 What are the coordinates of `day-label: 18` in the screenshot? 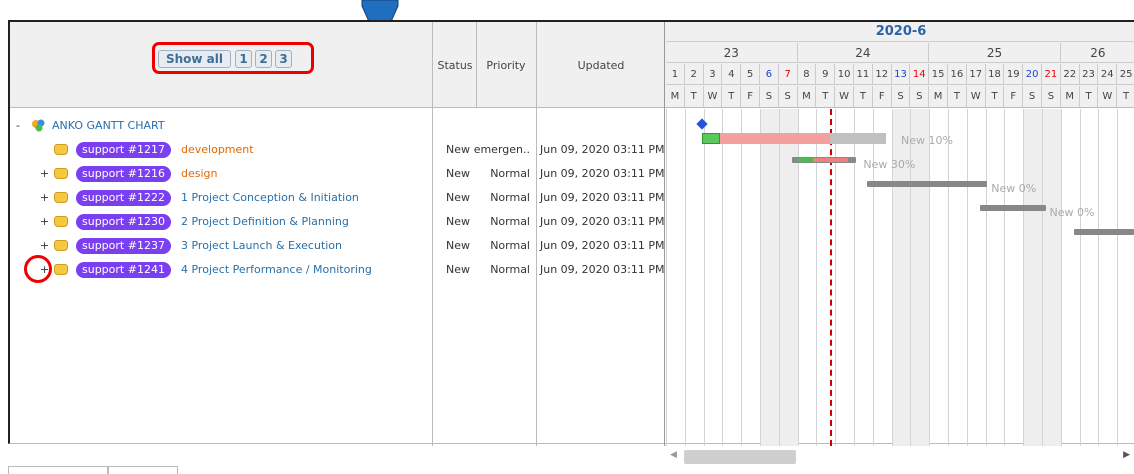 It's located at (995, 74).